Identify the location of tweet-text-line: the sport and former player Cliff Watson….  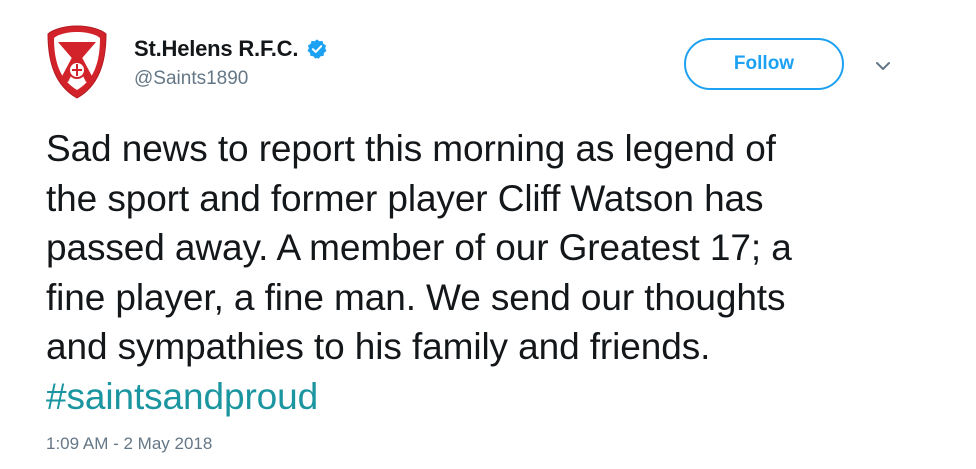
(405, 198).